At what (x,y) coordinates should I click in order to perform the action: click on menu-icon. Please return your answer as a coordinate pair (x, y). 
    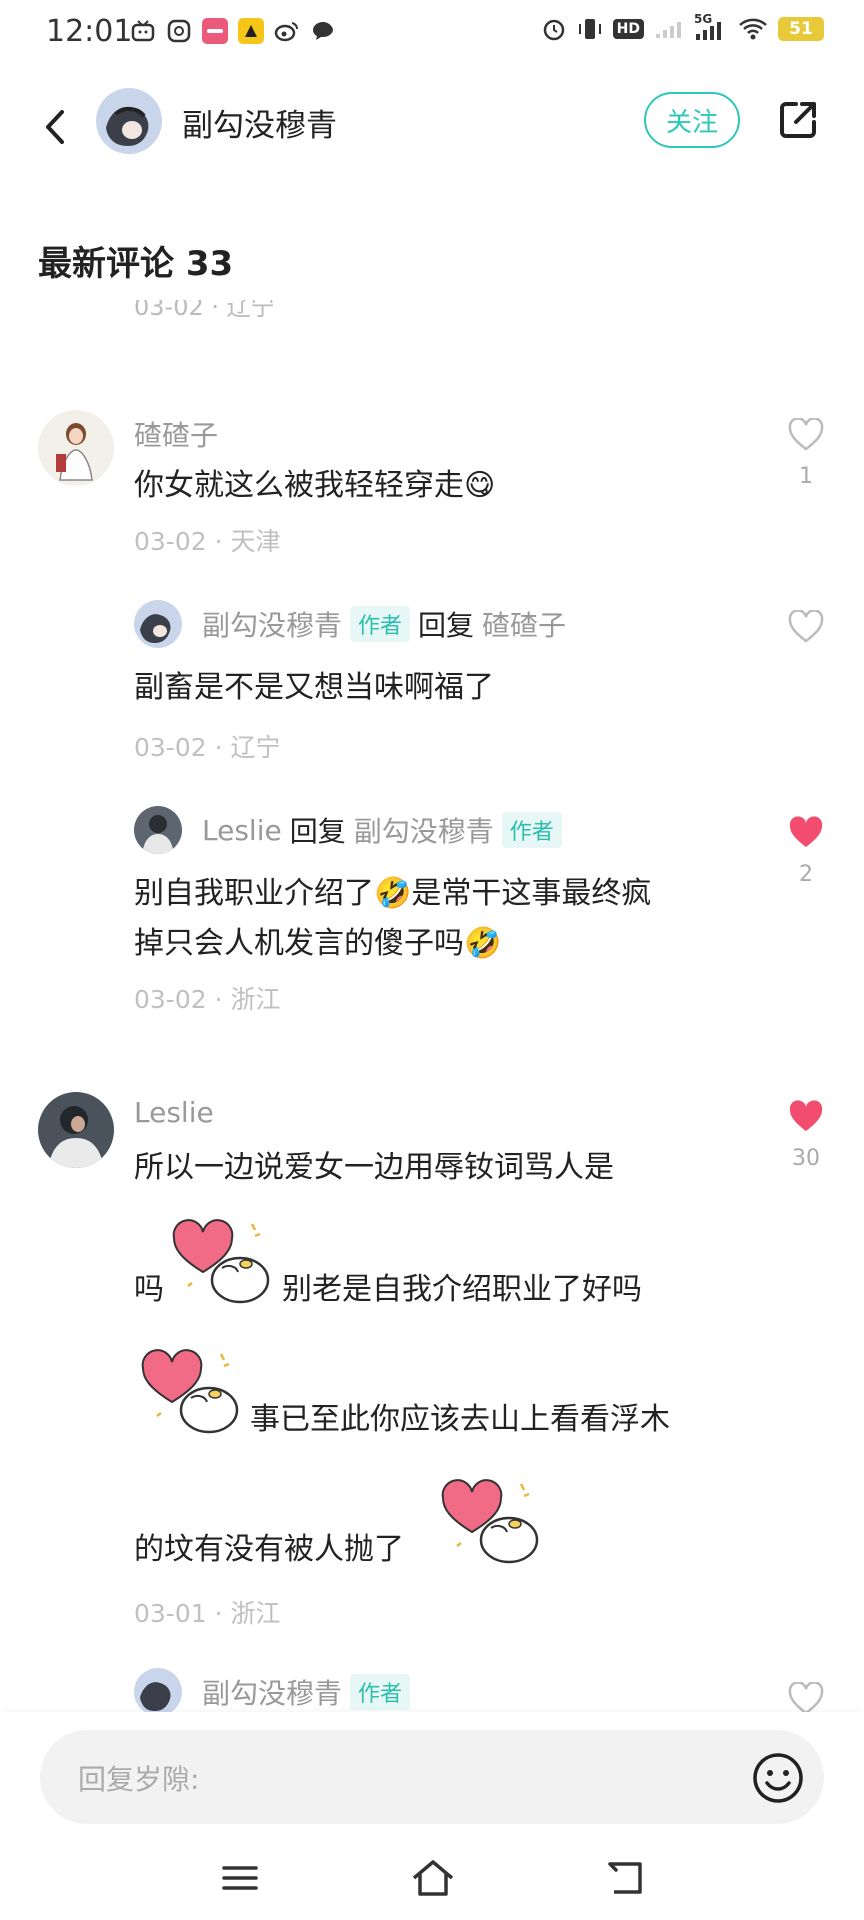
    Looking at the image, I should click on (240, 1878).